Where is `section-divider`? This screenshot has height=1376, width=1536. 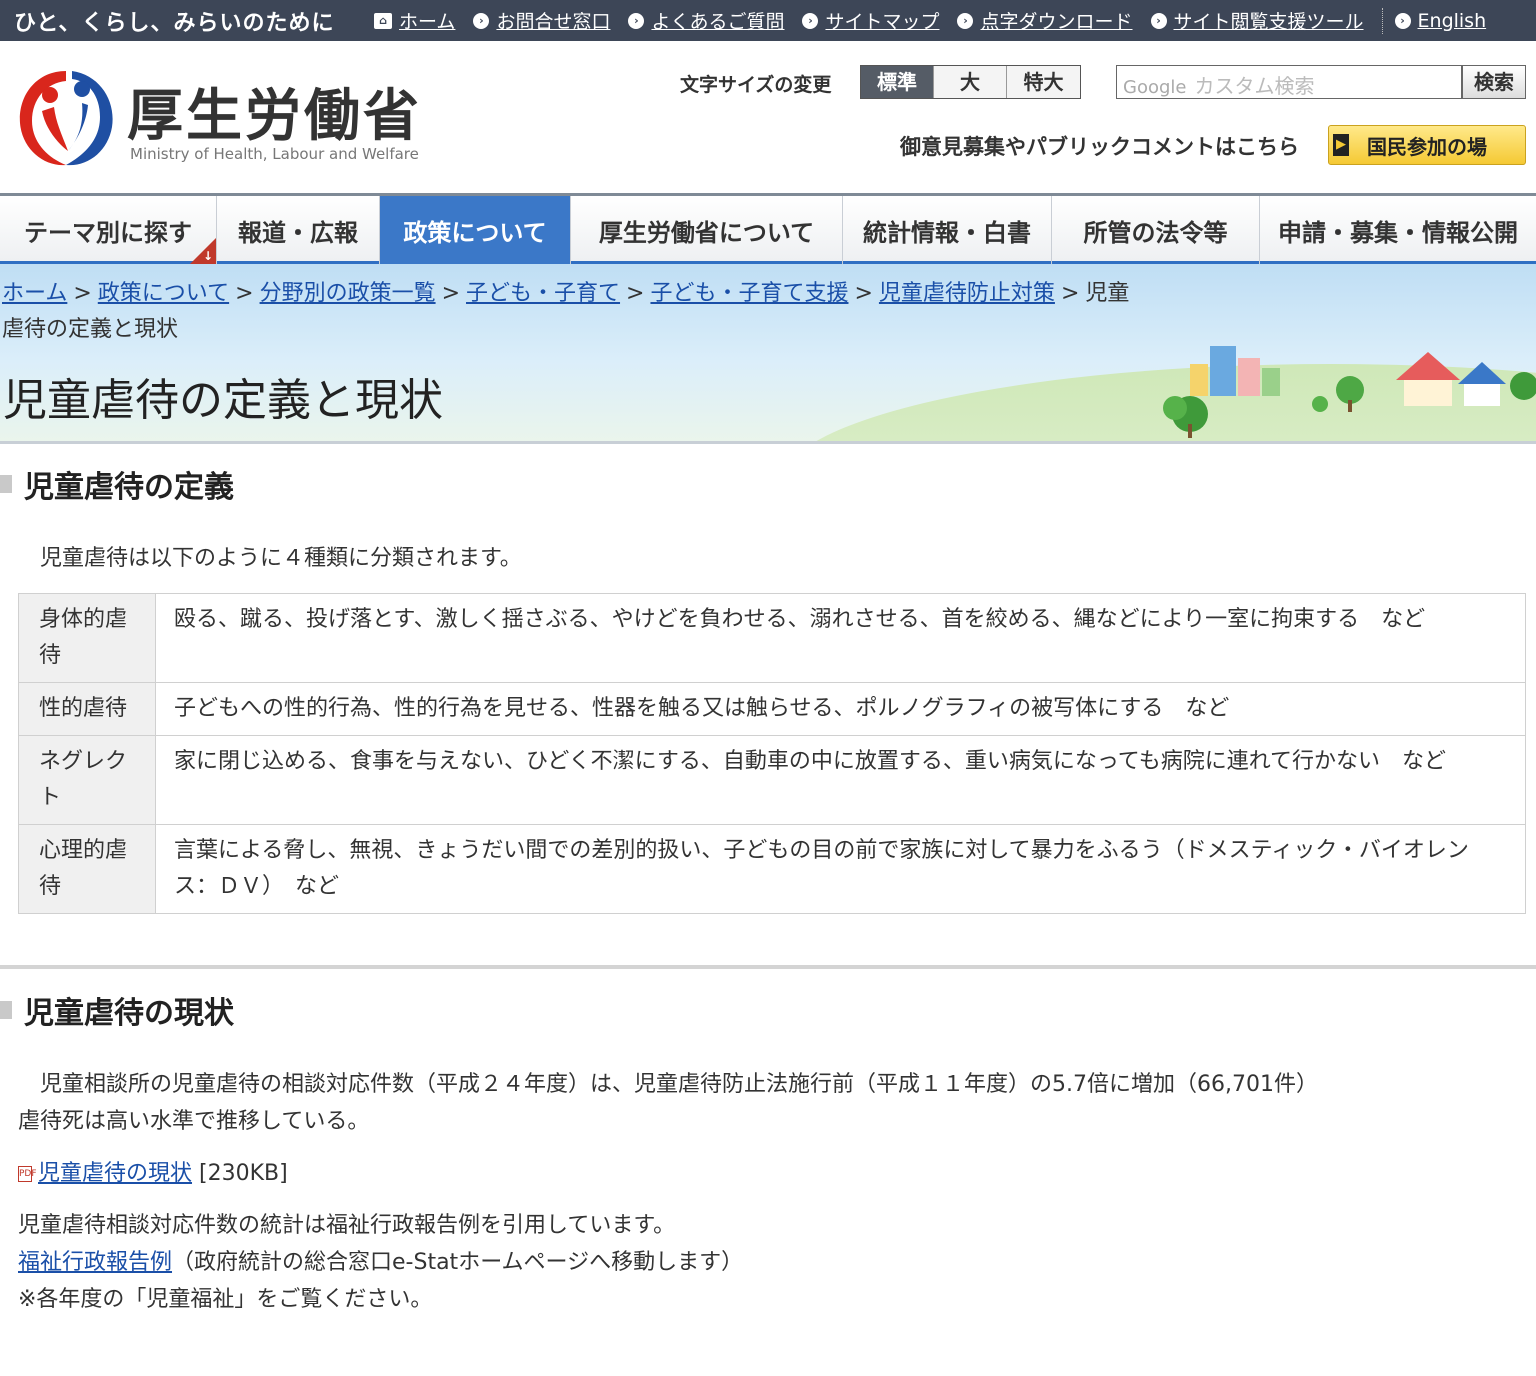
section-divider is located at coordinates (768, 967).